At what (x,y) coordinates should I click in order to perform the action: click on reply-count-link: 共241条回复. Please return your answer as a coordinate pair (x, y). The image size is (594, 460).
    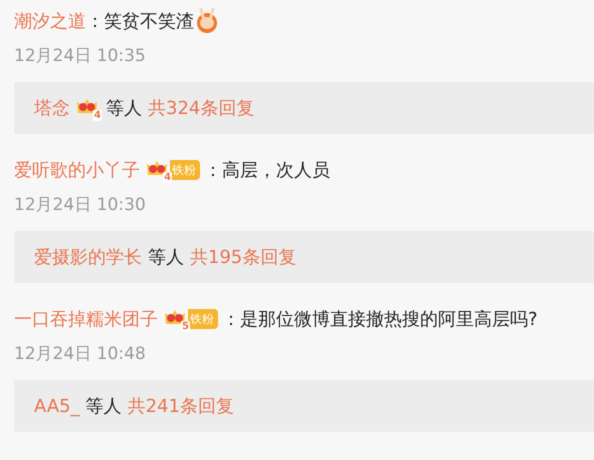
    Looking at the image, I should click on (181, 406).